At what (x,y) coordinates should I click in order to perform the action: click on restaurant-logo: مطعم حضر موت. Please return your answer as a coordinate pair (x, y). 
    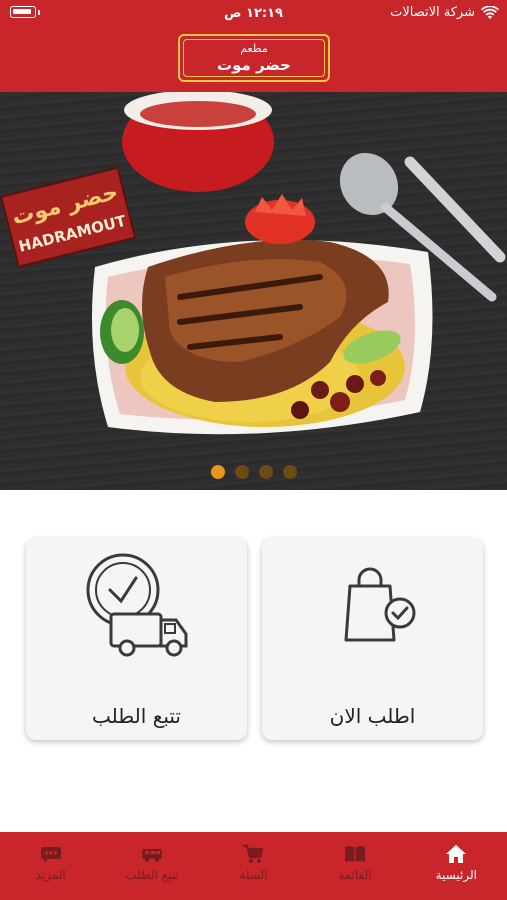
    Looking at the image, I should click on (254, 58).